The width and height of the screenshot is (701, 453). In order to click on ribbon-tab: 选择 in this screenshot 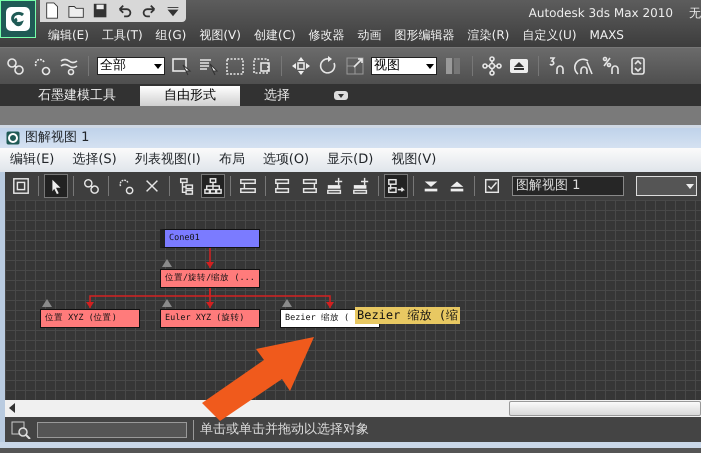, I will do `click(277, 96)`.